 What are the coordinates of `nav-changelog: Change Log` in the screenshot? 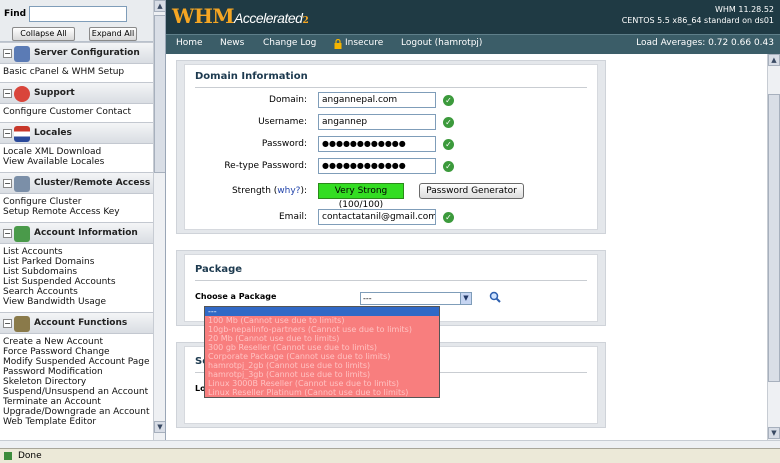 It's located at (289, 43).